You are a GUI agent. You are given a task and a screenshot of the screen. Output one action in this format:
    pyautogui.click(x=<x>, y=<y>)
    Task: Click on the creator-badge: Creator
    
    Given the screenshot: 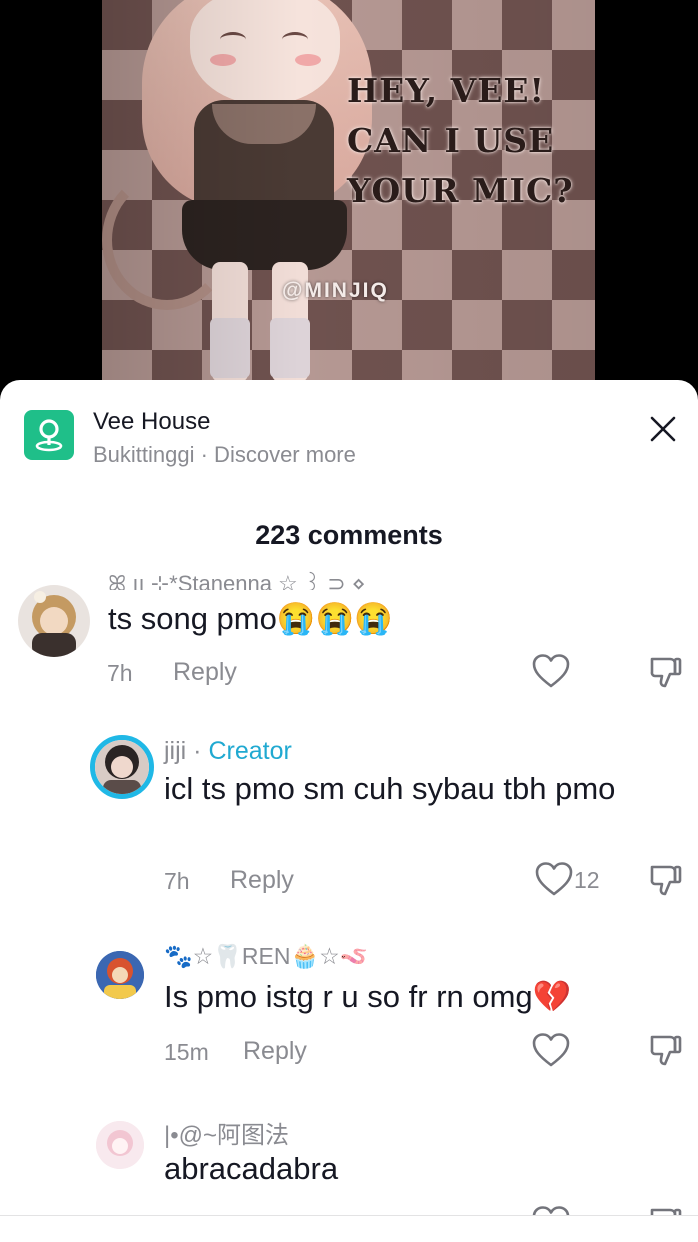 What is the action you would take?
    pyautogui.click(x=250, y=751)
    